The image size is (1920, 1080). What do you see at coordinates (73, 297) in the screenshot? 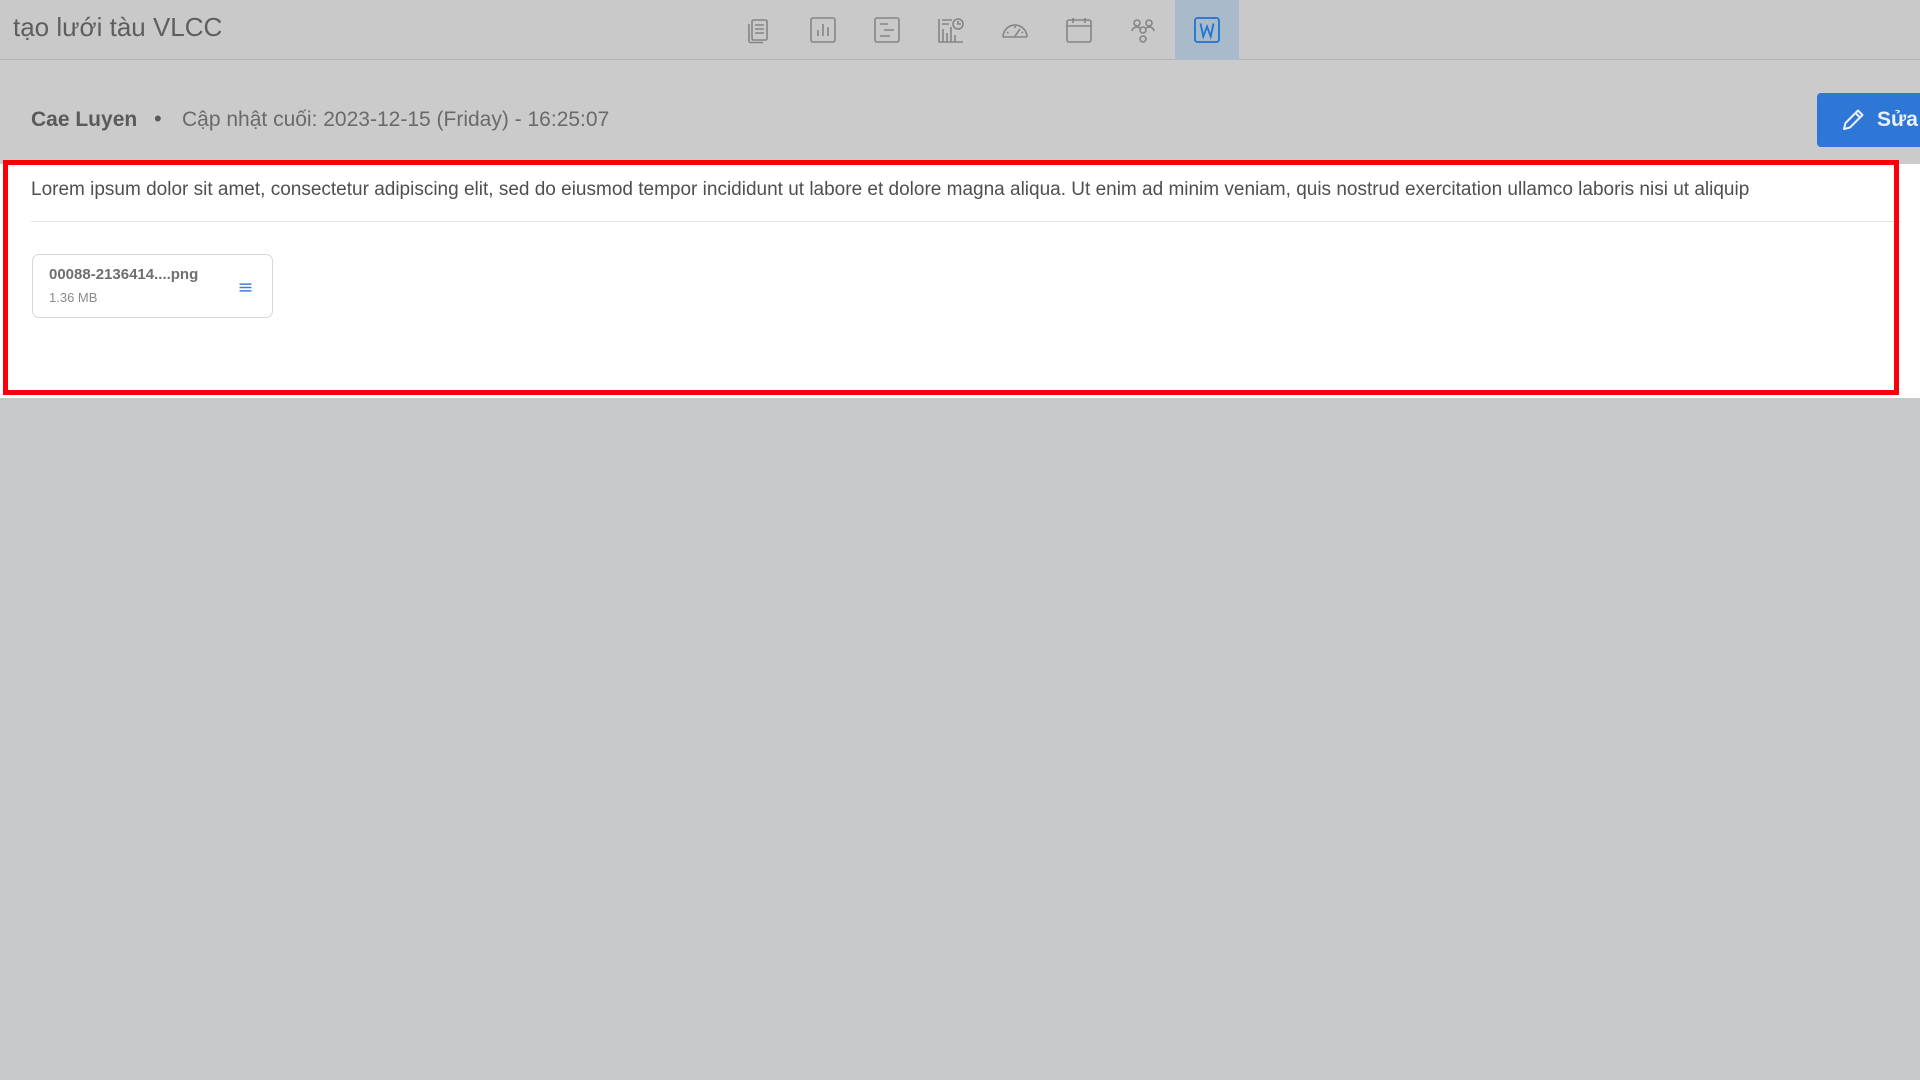
I see `attachment-size: 1.36 MB` at bounding box center [73, 297].